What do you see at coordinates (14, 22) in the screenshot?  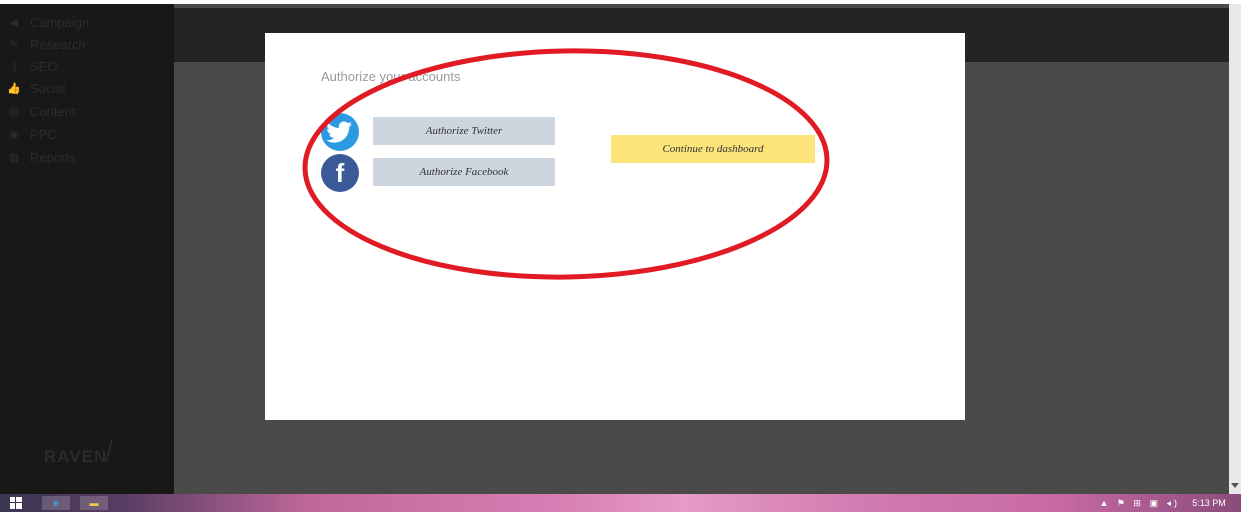 I see `megaphone-icon: ◀` at bounding box center [14, 22].